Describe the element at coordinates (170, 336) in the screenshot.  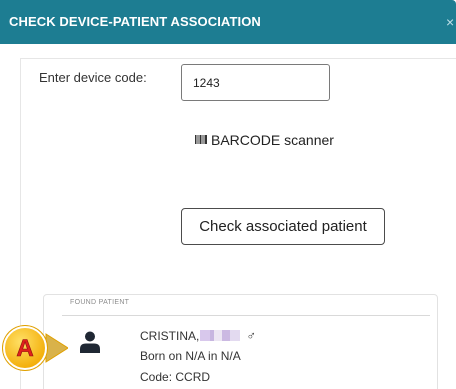
I see `patient-name-text: CRISTINA,` at that location.